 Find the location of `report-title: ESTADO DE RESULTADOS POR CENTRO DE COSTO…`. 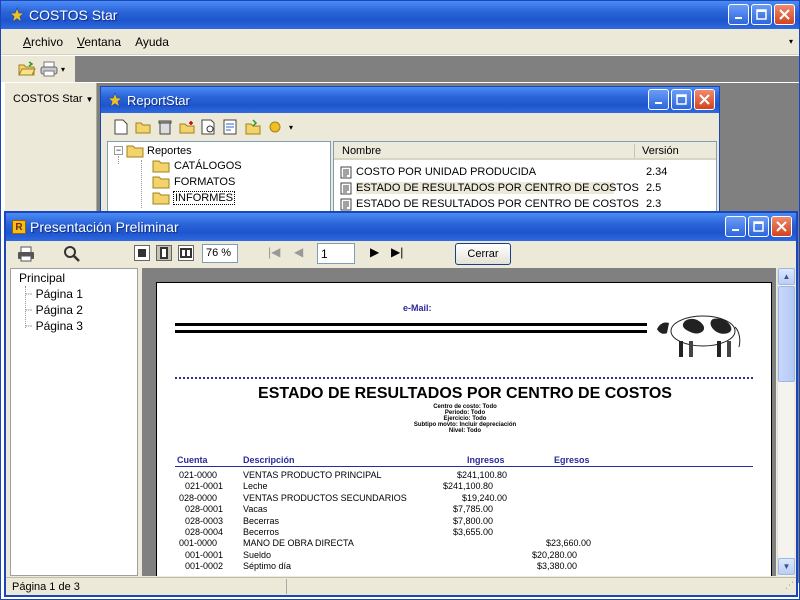

report-title: ESTADO DE RESULTADOS POR CENTRO DE COSTO… is located at coordinates (465, 393).